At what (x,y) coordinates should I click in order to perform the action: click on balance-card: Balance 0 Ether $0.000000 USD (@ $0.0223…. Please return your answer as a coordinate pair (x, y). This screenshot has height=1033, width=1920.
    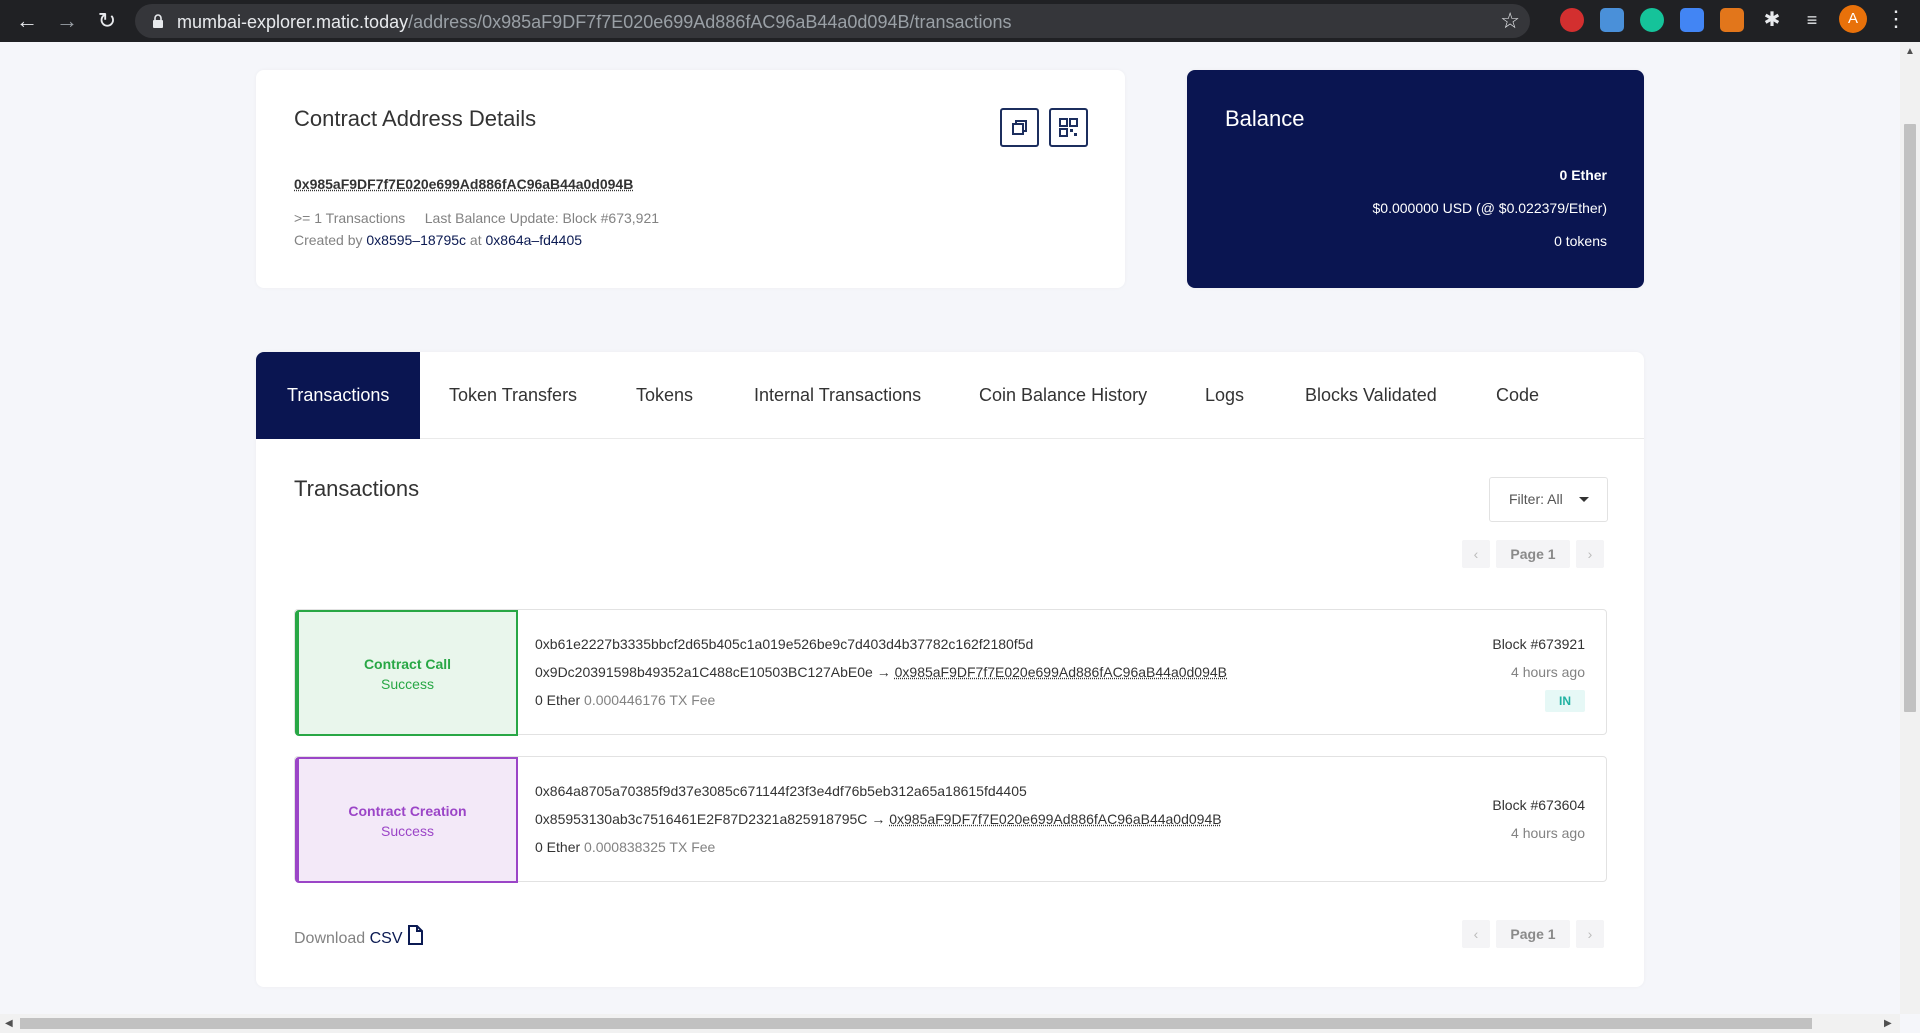
    Looking at the image, I should click on (1415, 179).